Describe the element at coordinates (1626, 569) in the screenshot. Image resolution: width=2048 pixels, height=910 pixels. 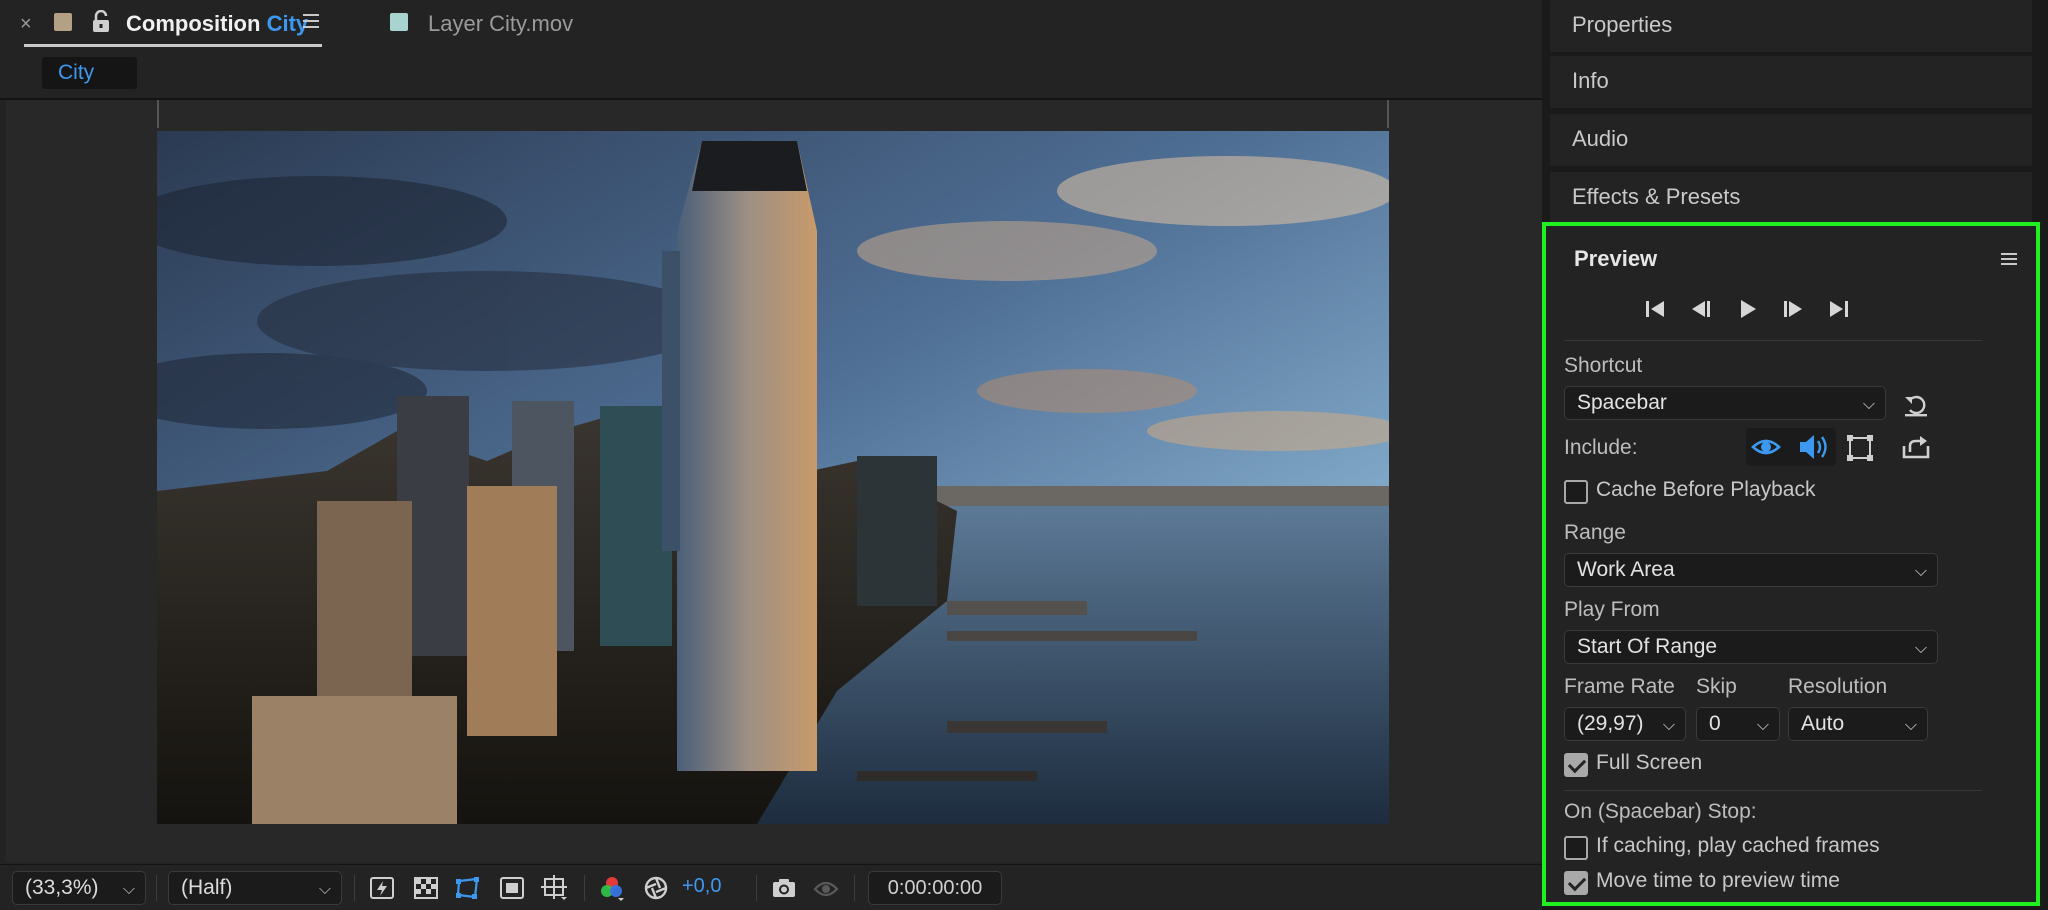
I see `range-value: Work Area` at that location.